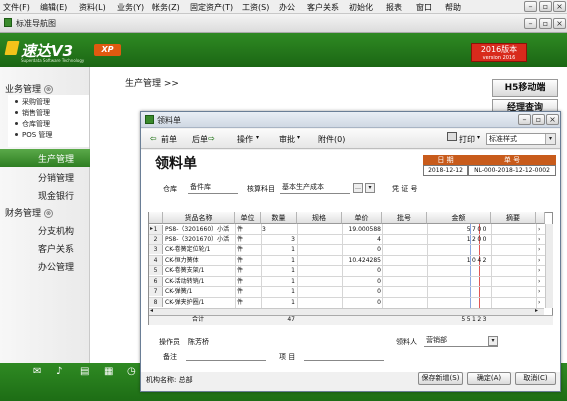 The width and height of the screenshot is (567, 401). I want to click on cell-amount: 1200, so click(458, 239).